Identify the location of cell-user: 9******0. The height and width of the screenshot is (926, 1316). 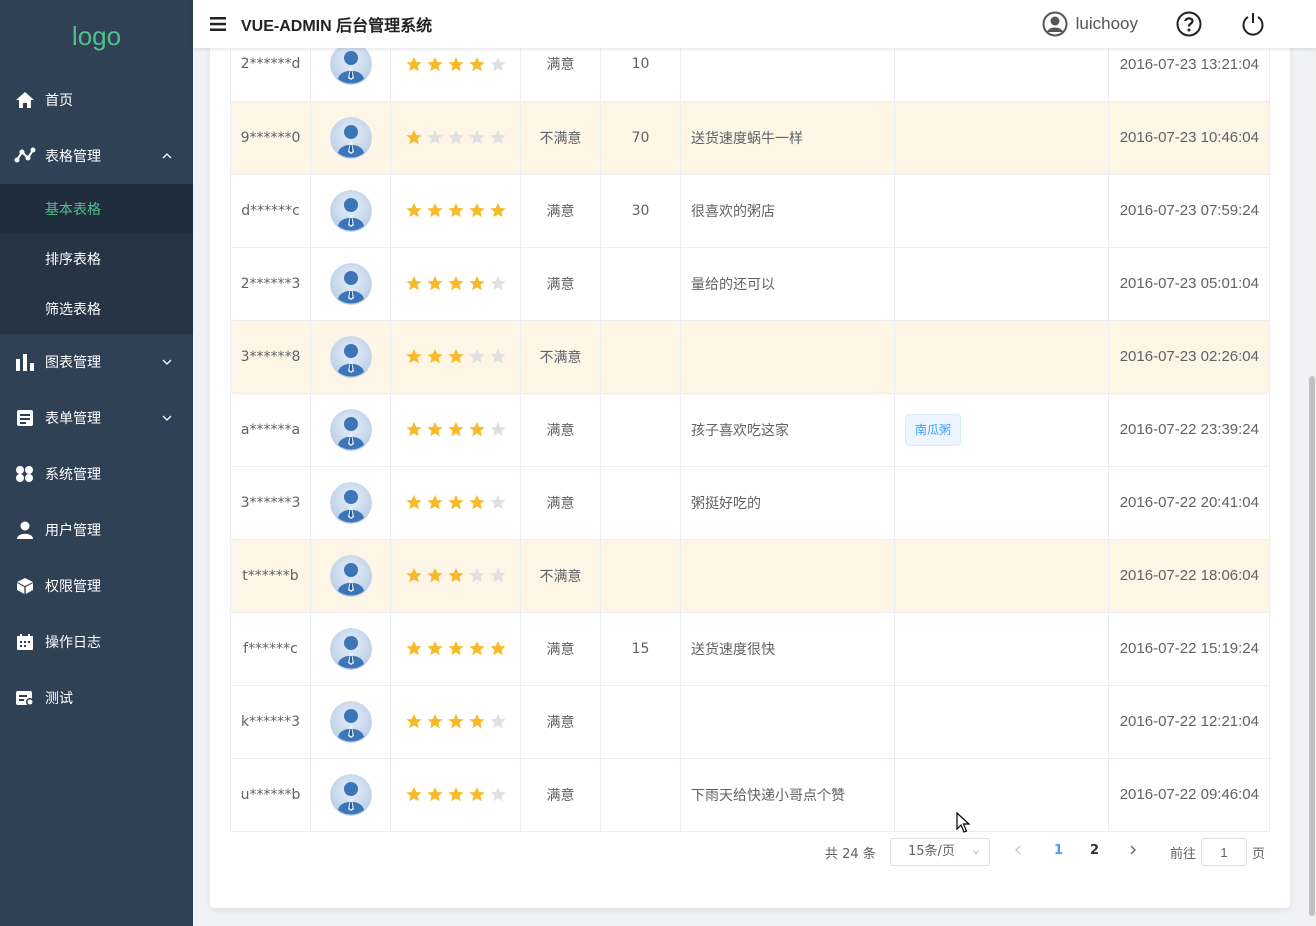
(270, 138).